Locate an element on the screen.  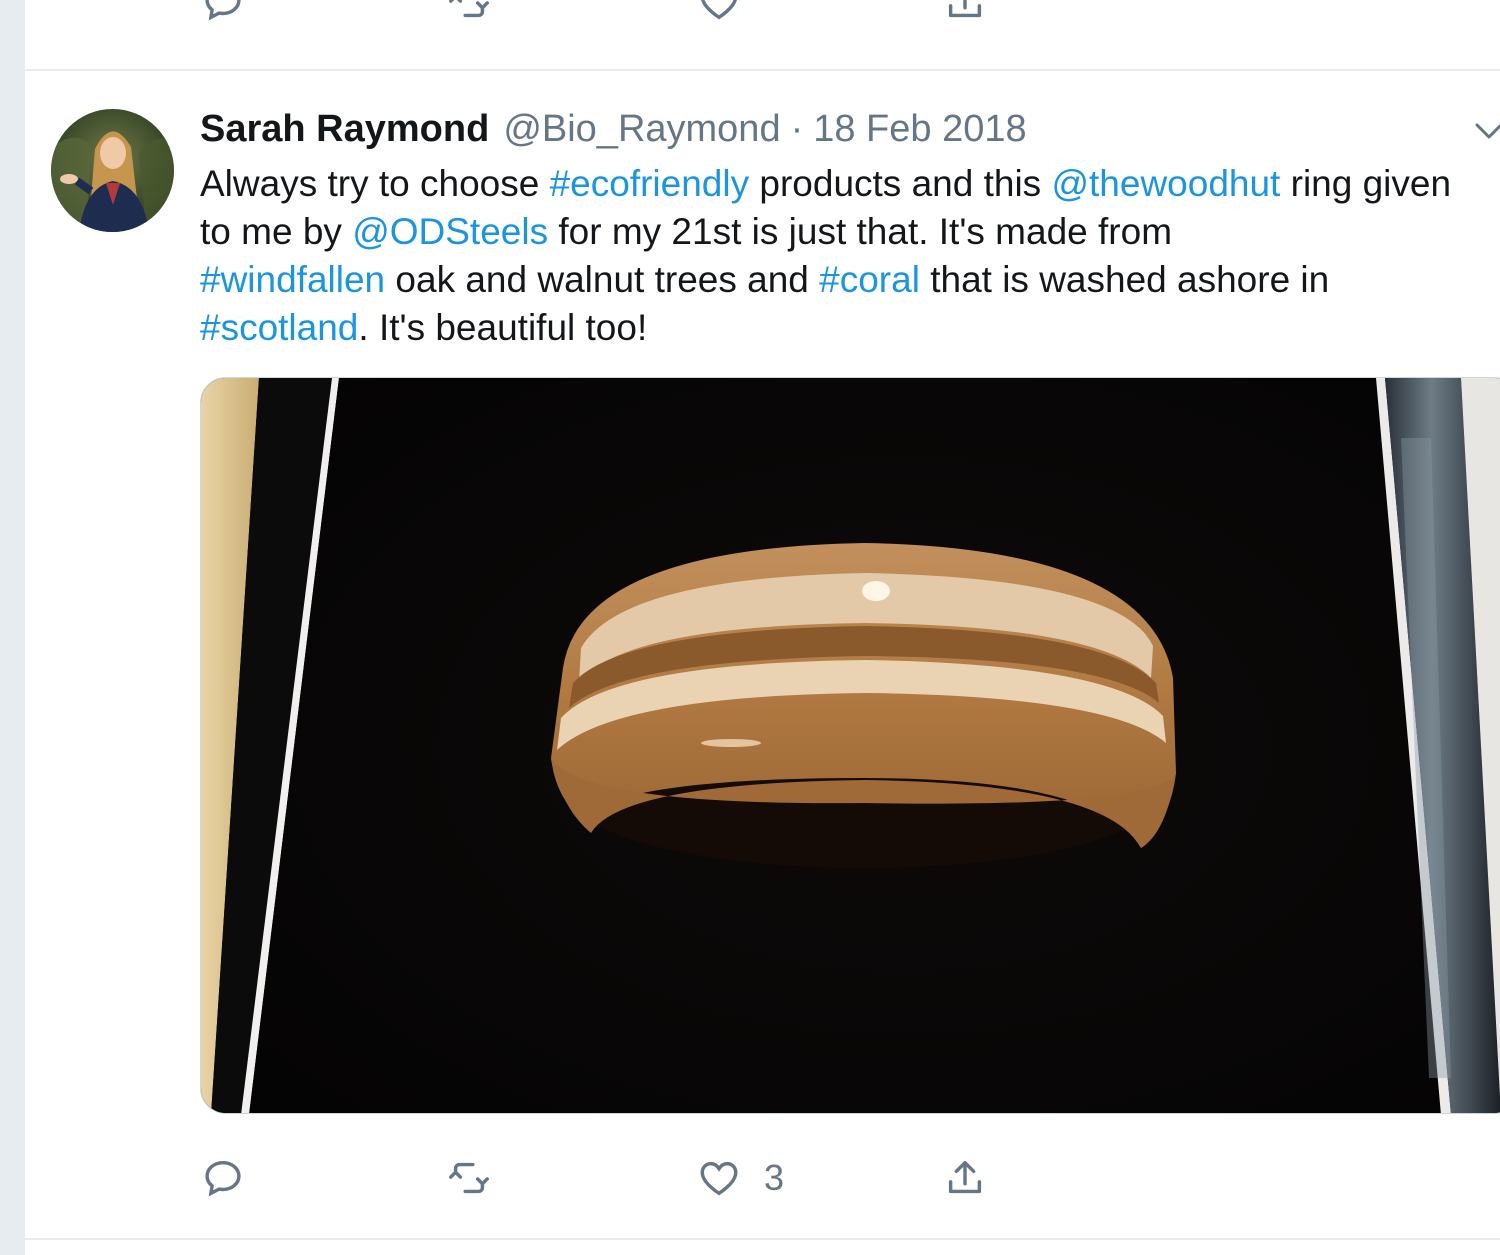
text-segment: that is washed ashore in is located at coordinates (1124, 279).